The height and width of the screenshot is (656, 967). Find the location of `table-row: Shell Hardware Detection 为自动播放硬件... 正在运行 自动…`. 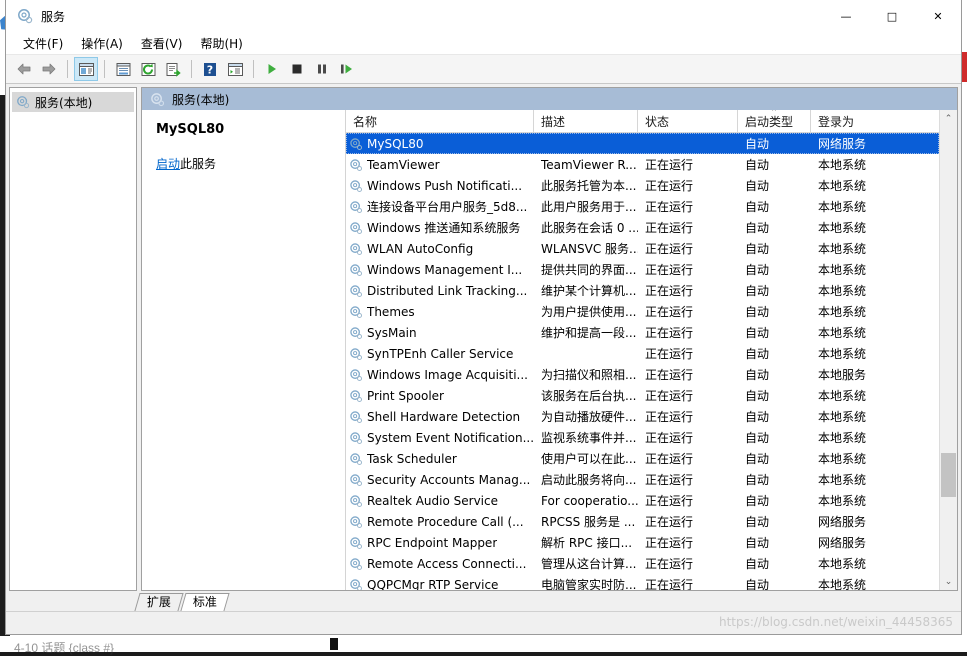

table-row: Shell Hardware Detection 为自动播放硬件... 正在运行 自动… is located at coordinates (642, 416).